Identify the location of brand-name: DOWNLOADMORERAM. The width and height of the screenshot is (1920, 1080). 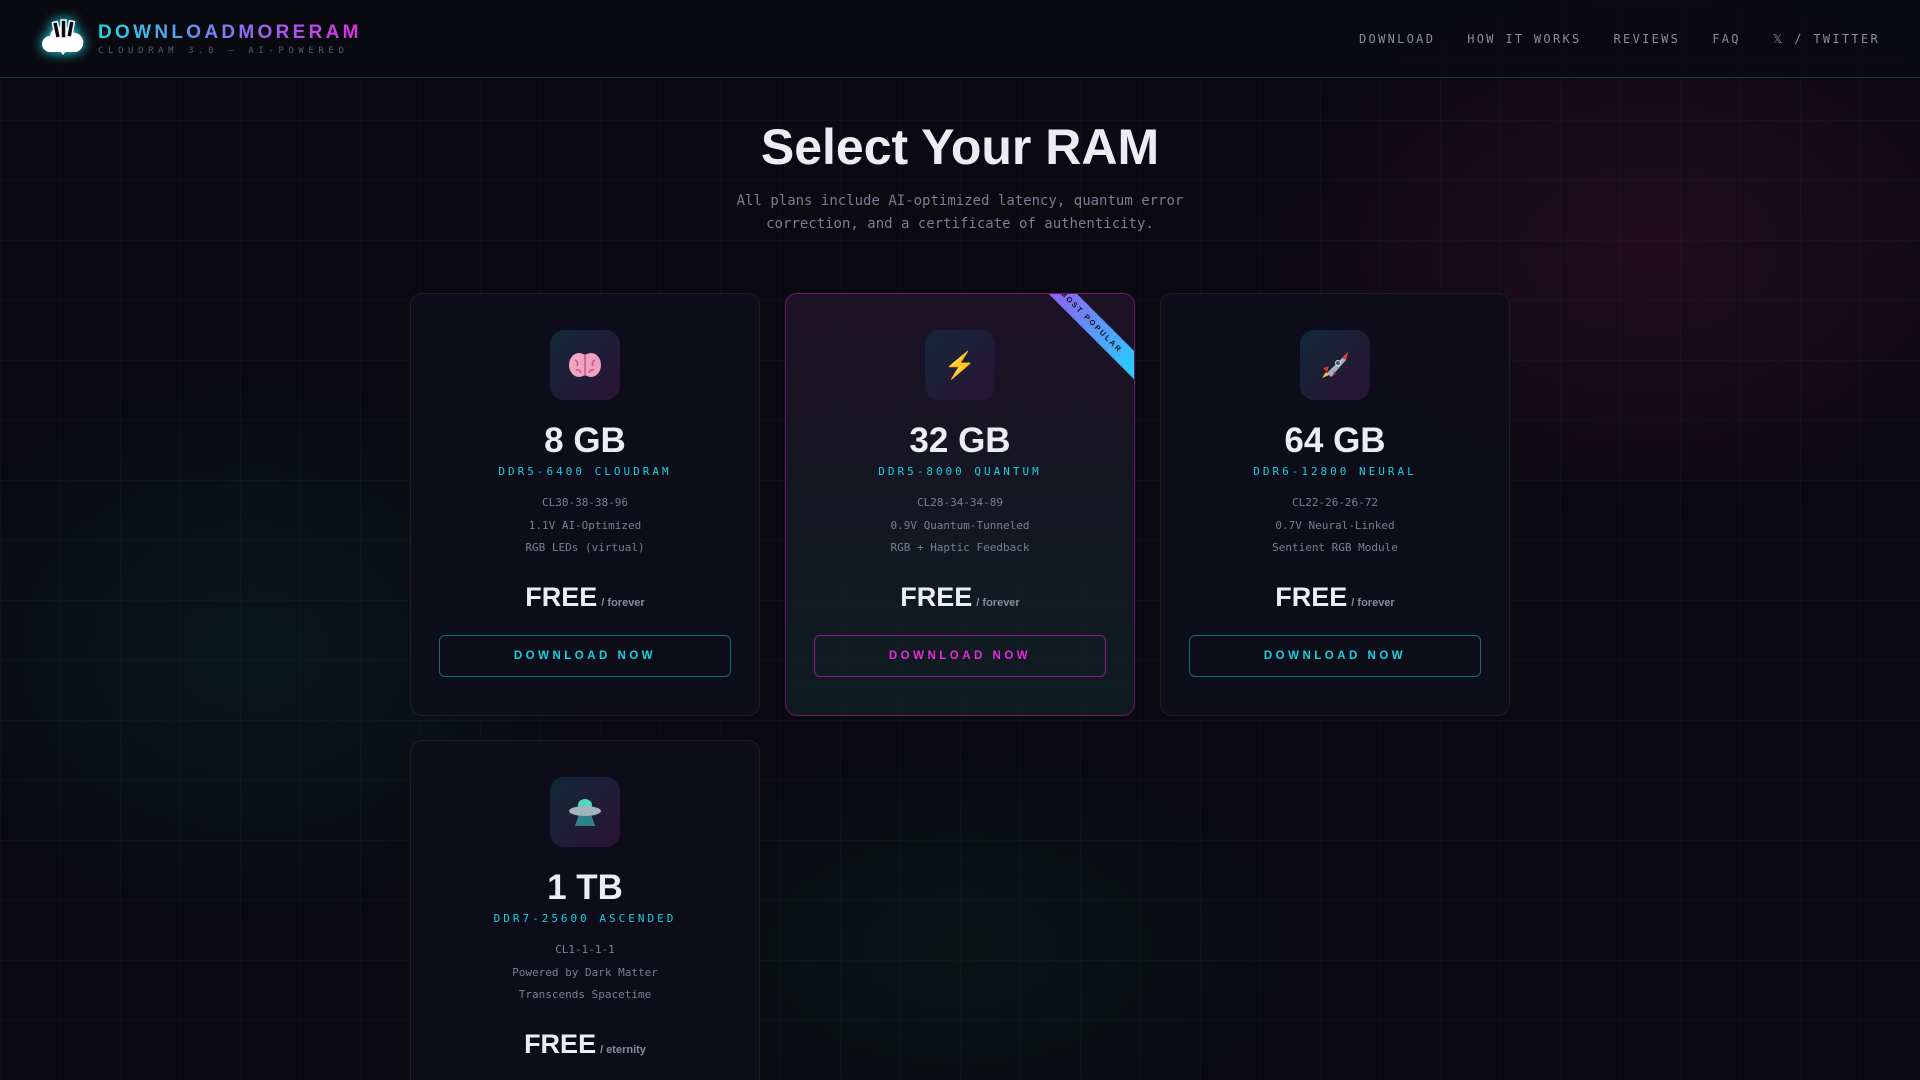
(230, 32).